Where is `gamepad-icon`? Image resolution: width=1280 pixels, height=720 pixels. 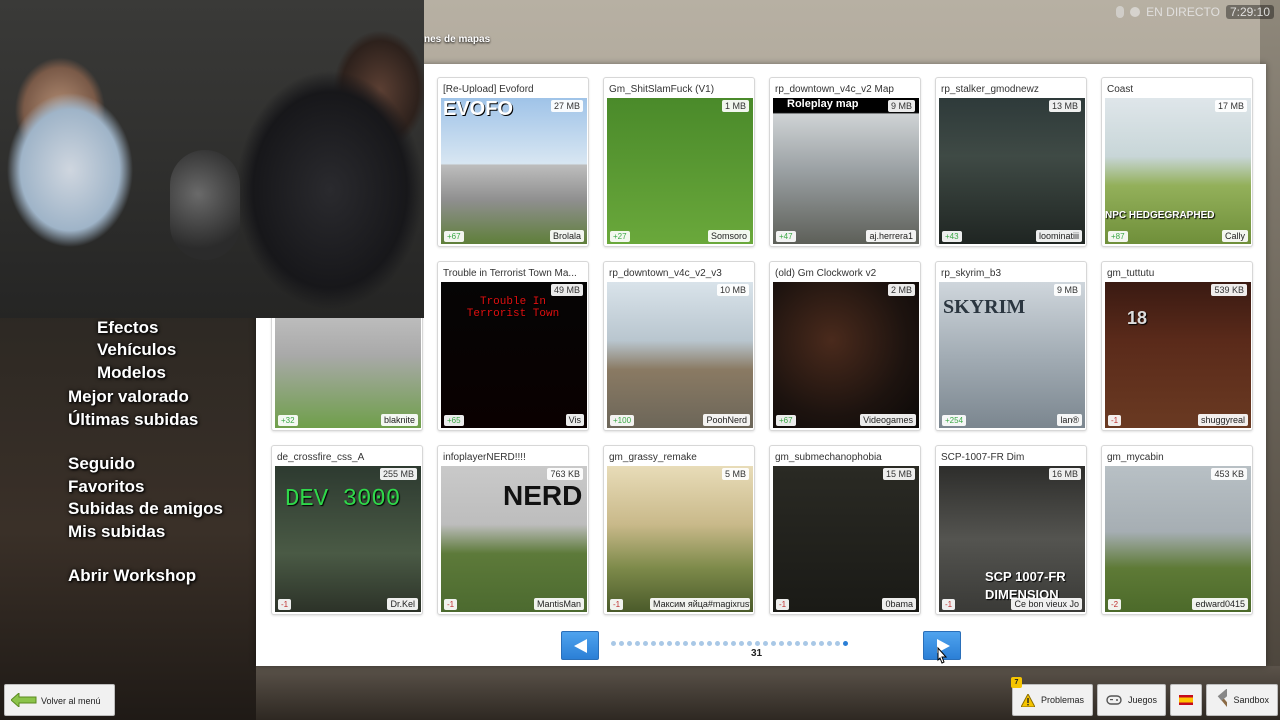
gamepad-icon is located at coordinates (1114, 700).